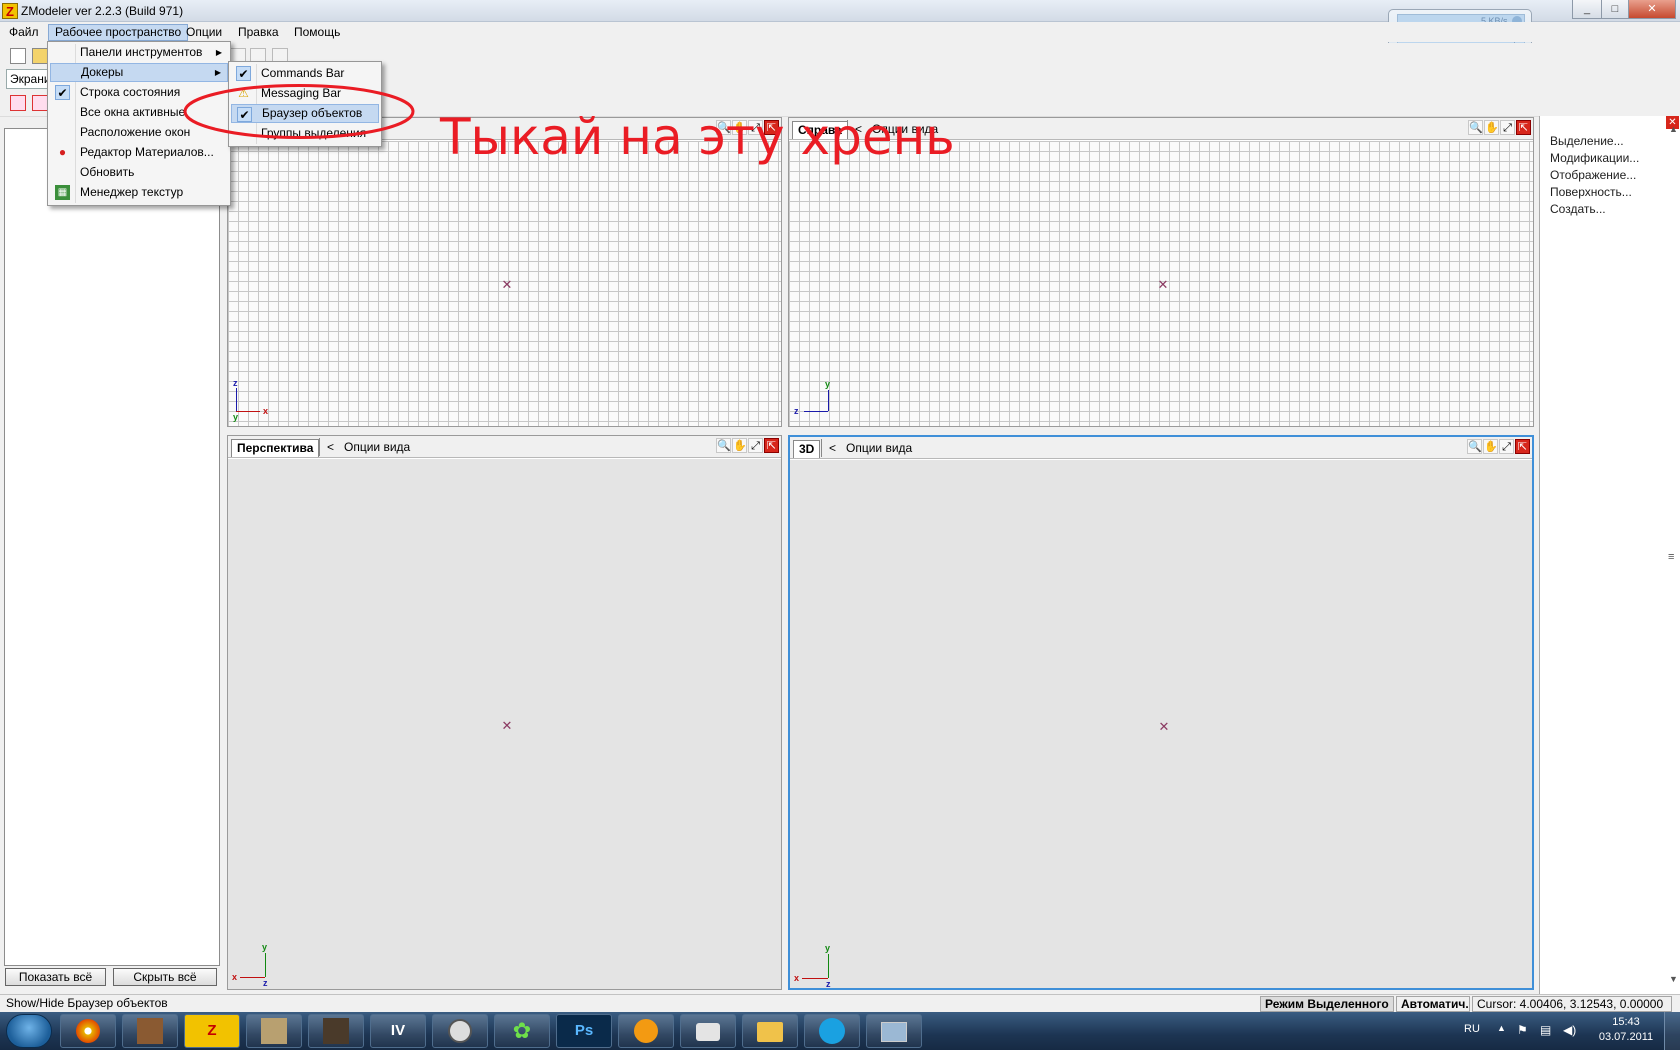 The width and height of the screenshot is (1680, 1050). What do you see at coordinates (807, 449) in the screenshot?
I see `viewport-tab-3d: 3D` at bounding box center [807, 449].